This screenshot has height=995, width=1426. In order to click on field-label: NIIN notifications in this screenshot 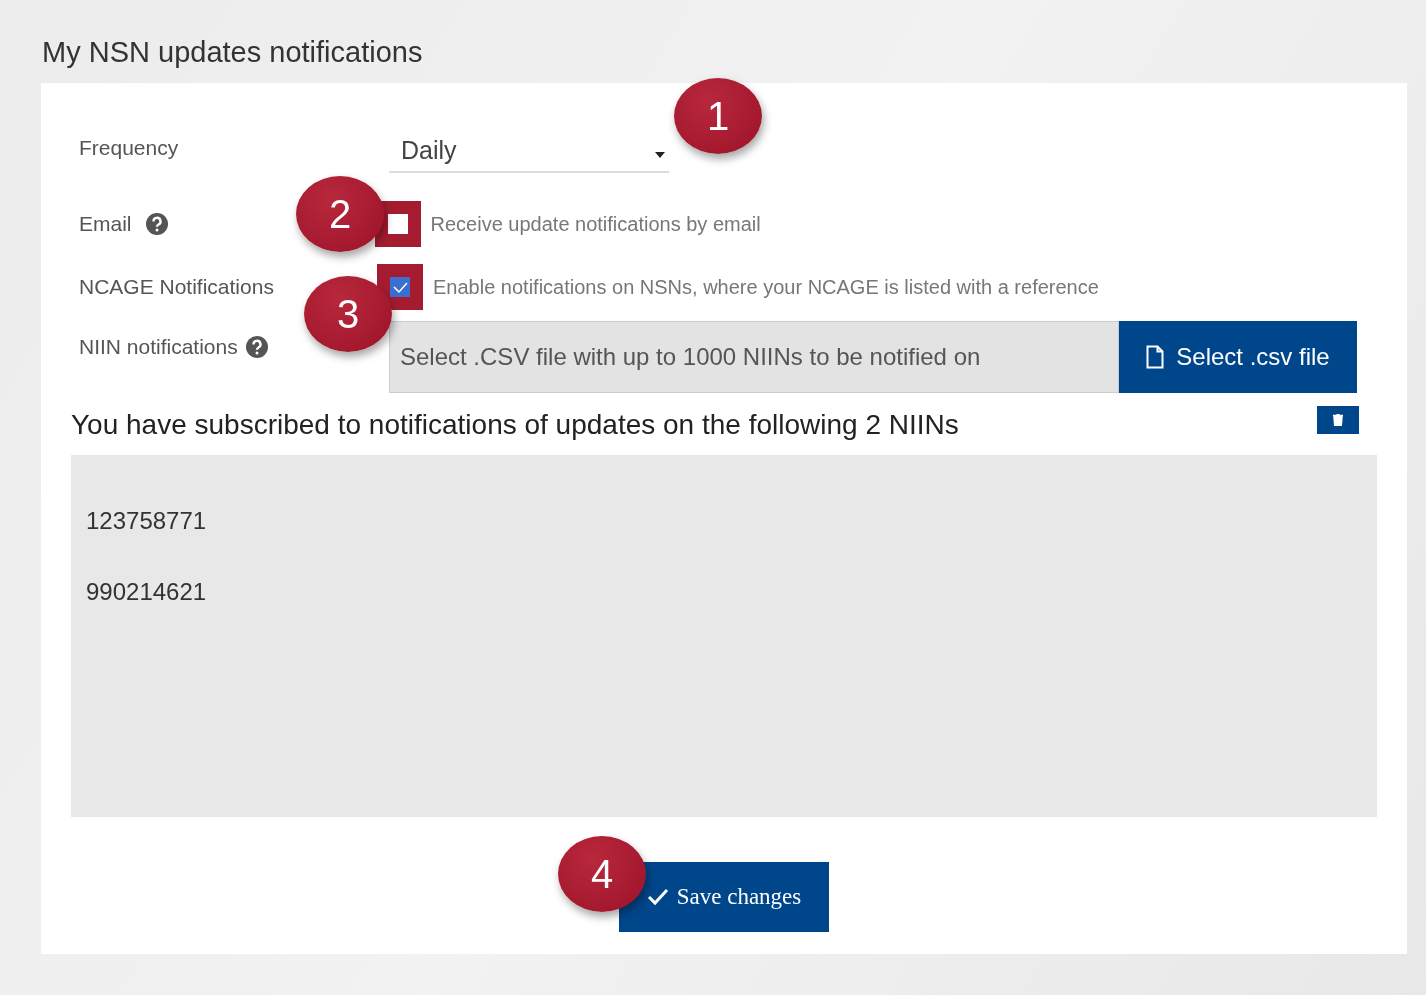, I will do `click(158, 347)`.